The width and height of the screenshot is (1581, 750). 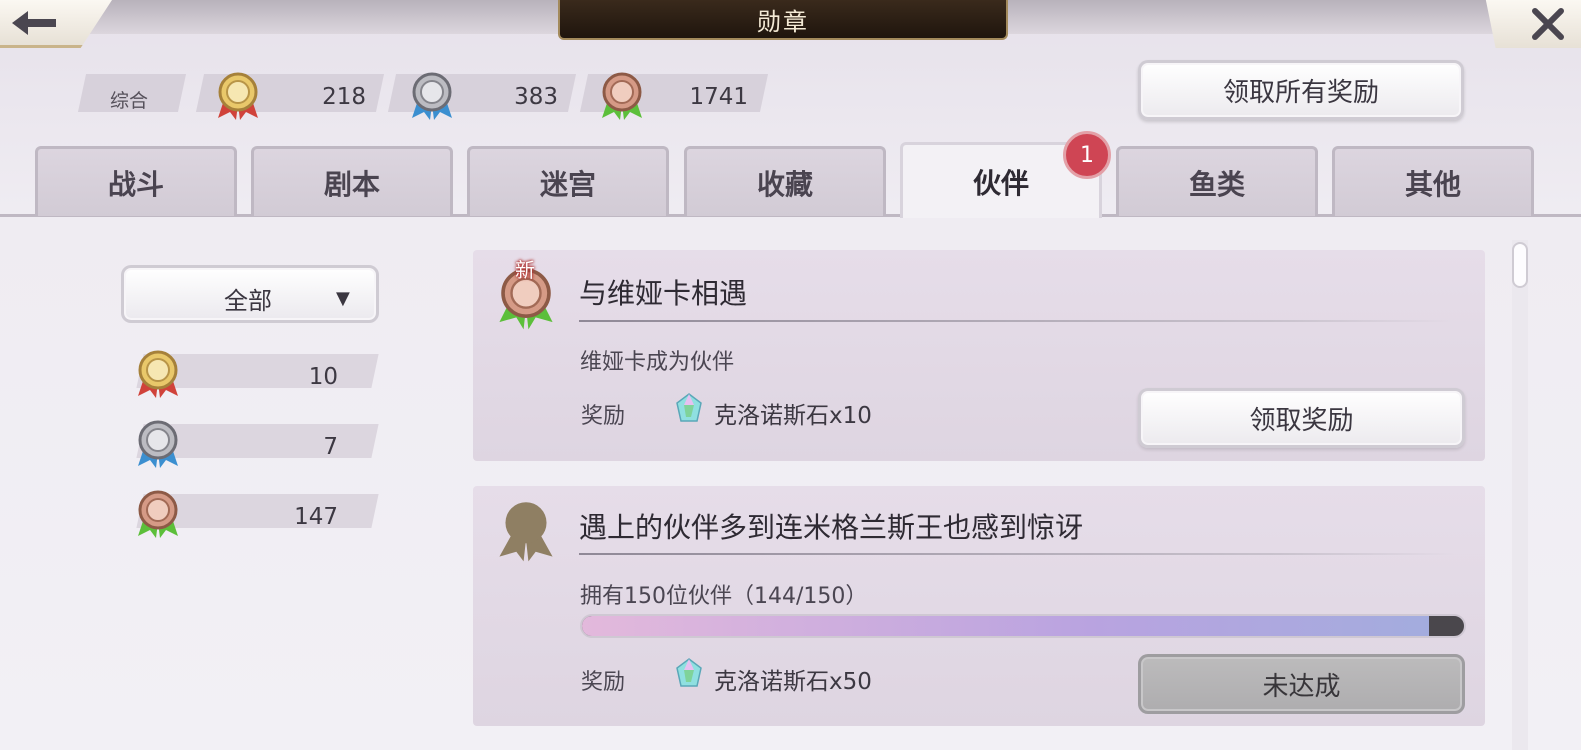 What do you see at coordinates (1301, 90) in the screenshot?
I see `claim-all-rewards-button: 领取所有奖励` at bounding box center [1301, 90].